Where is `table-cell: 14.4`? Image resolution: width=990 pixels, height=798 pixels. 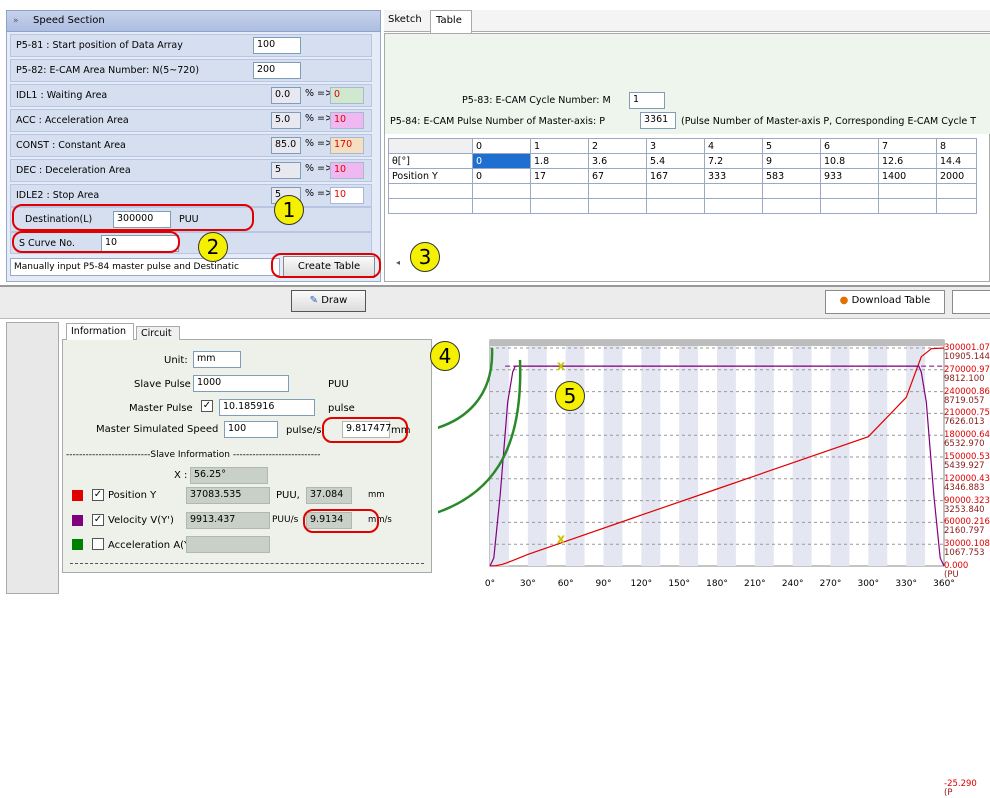 table-cell: 14.4 is located at coordinates (956, 161).